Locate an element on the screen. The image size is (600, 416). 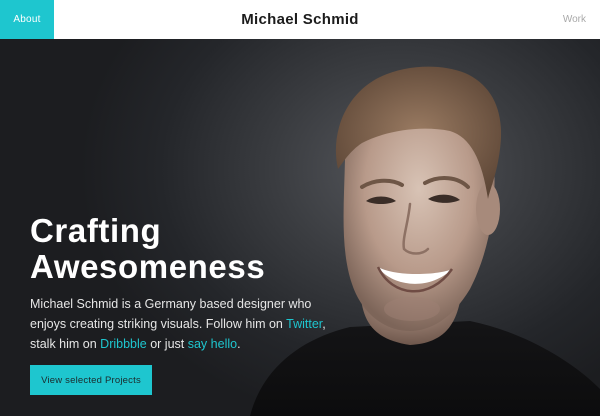
twitter-link: Twitter is located at coordinates (304, 324).